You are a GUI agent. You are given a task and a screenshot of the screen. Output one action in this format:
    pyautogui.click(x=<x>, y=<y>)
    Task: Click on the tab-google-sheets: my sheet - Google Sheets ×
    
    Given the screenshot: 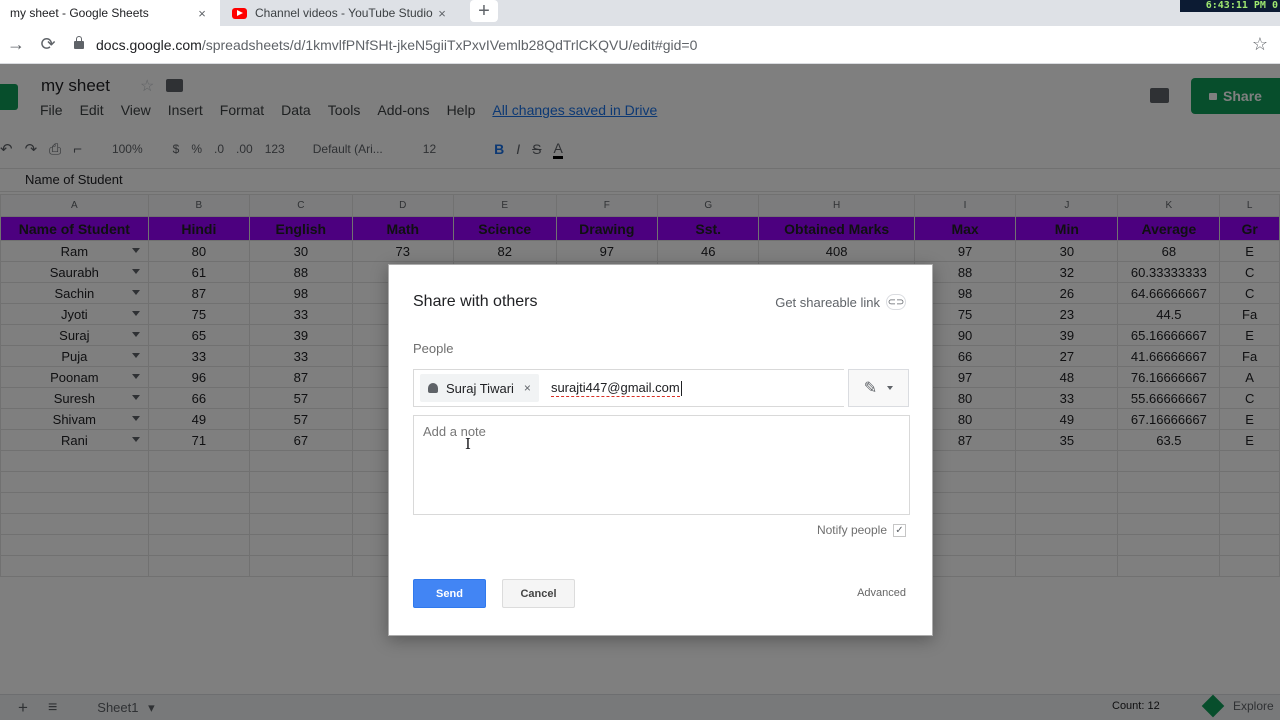 What is the action you would take?
    pyautogui.click(x=110, y=13)
    